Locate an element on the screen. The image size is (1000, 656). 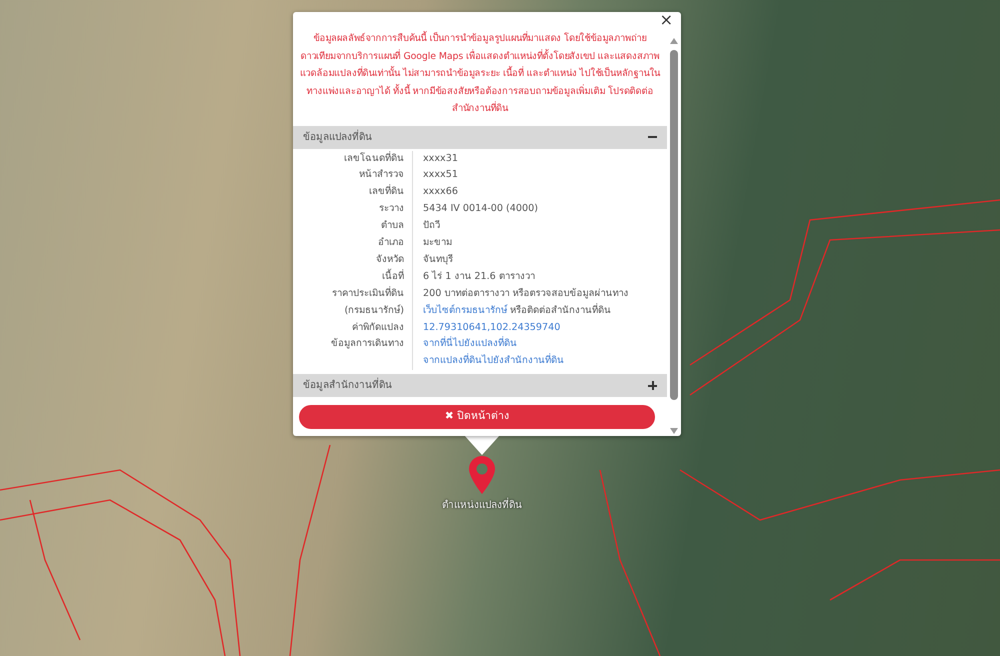
field-value: xxxx51 is located at coordinates (440, 174).